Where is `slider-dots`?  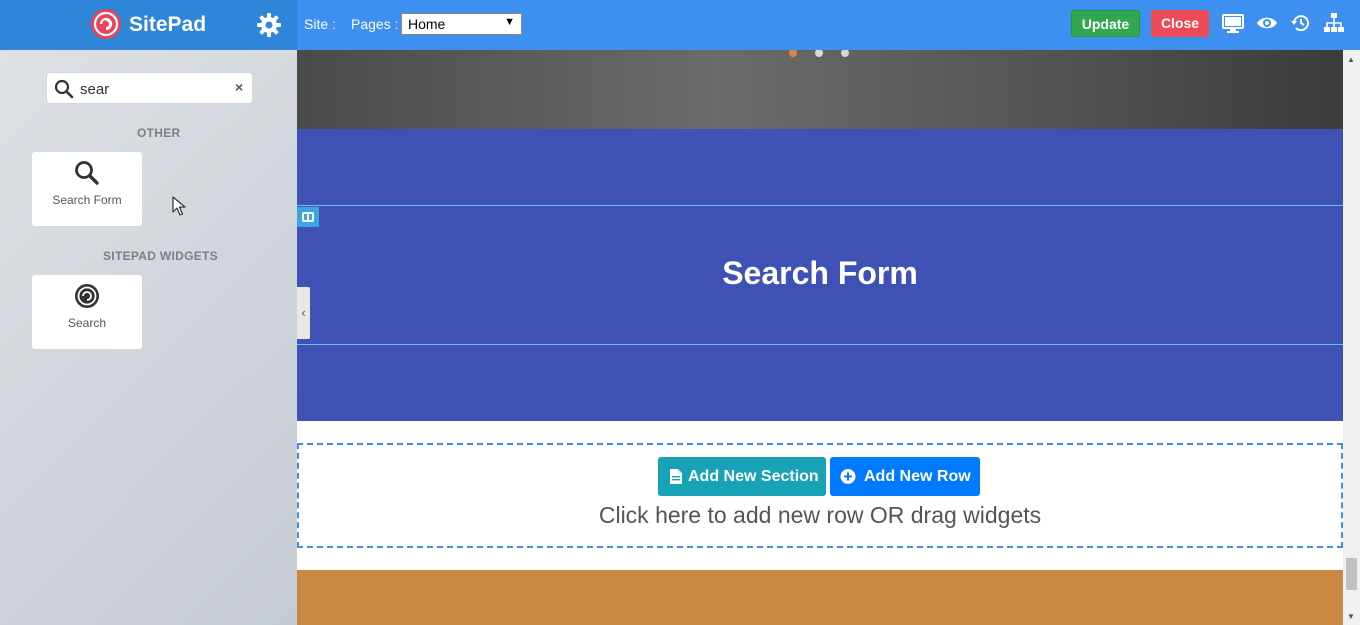 slider-dots is located at coordinates (828, 56).